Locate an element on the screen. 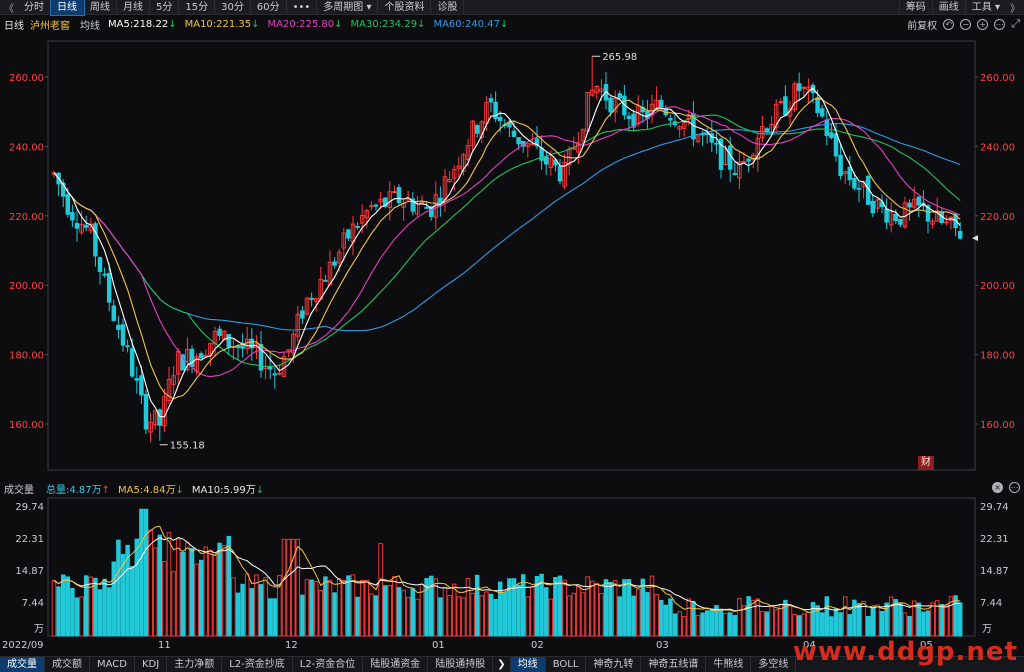 This screenshot has width=1024, height=672. zoom-out-icon: − is located at coordinates (966, 24).